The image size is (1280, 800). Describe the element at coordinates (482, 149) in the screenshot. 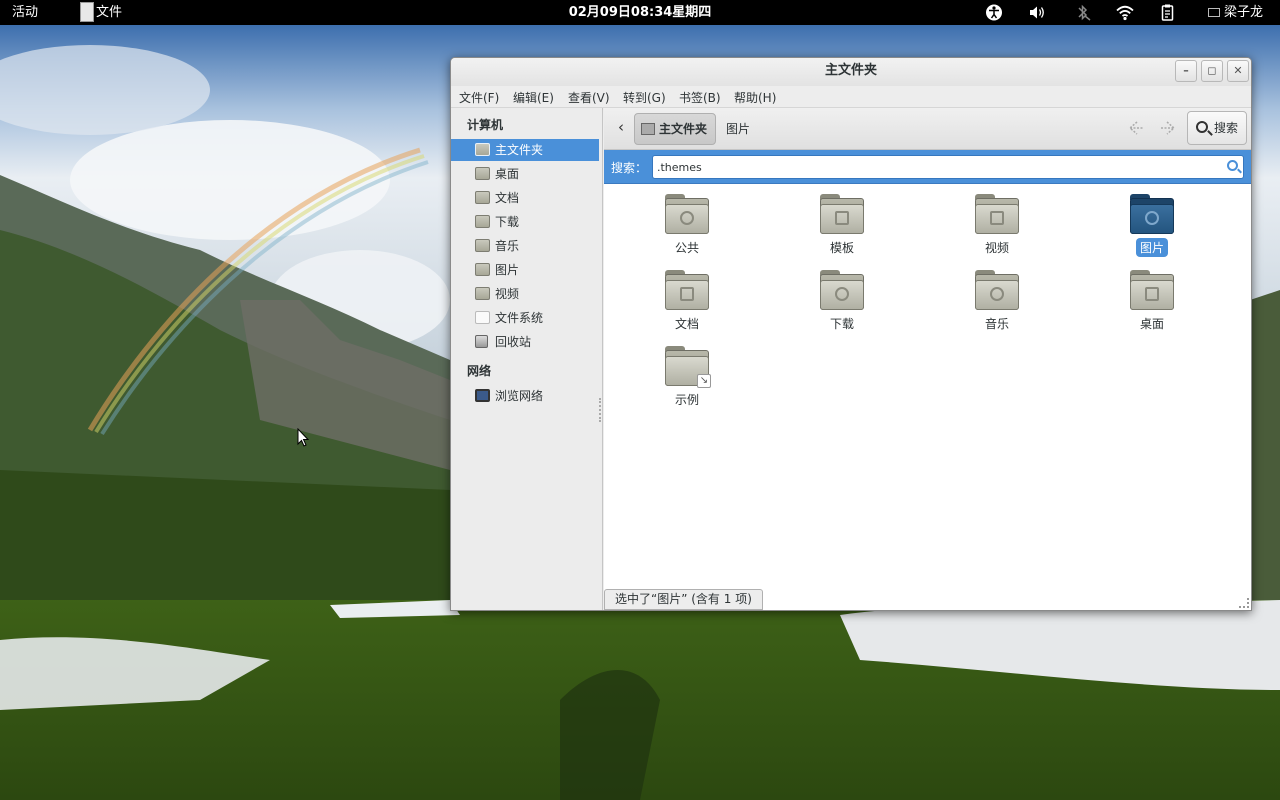

I see `home-folder-icon` at that location.